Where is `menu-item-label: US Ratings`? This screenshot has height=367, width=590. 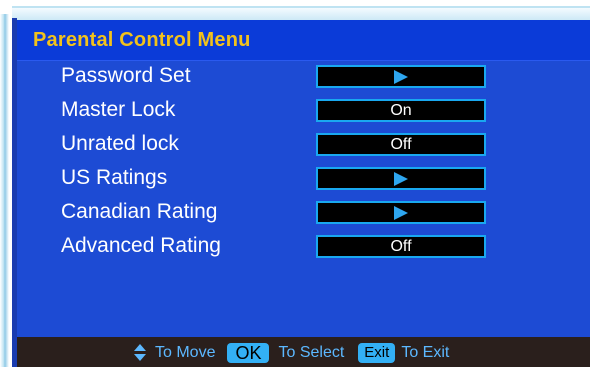 menu-item-label: US Ratings is located at coordinates (114, 177).